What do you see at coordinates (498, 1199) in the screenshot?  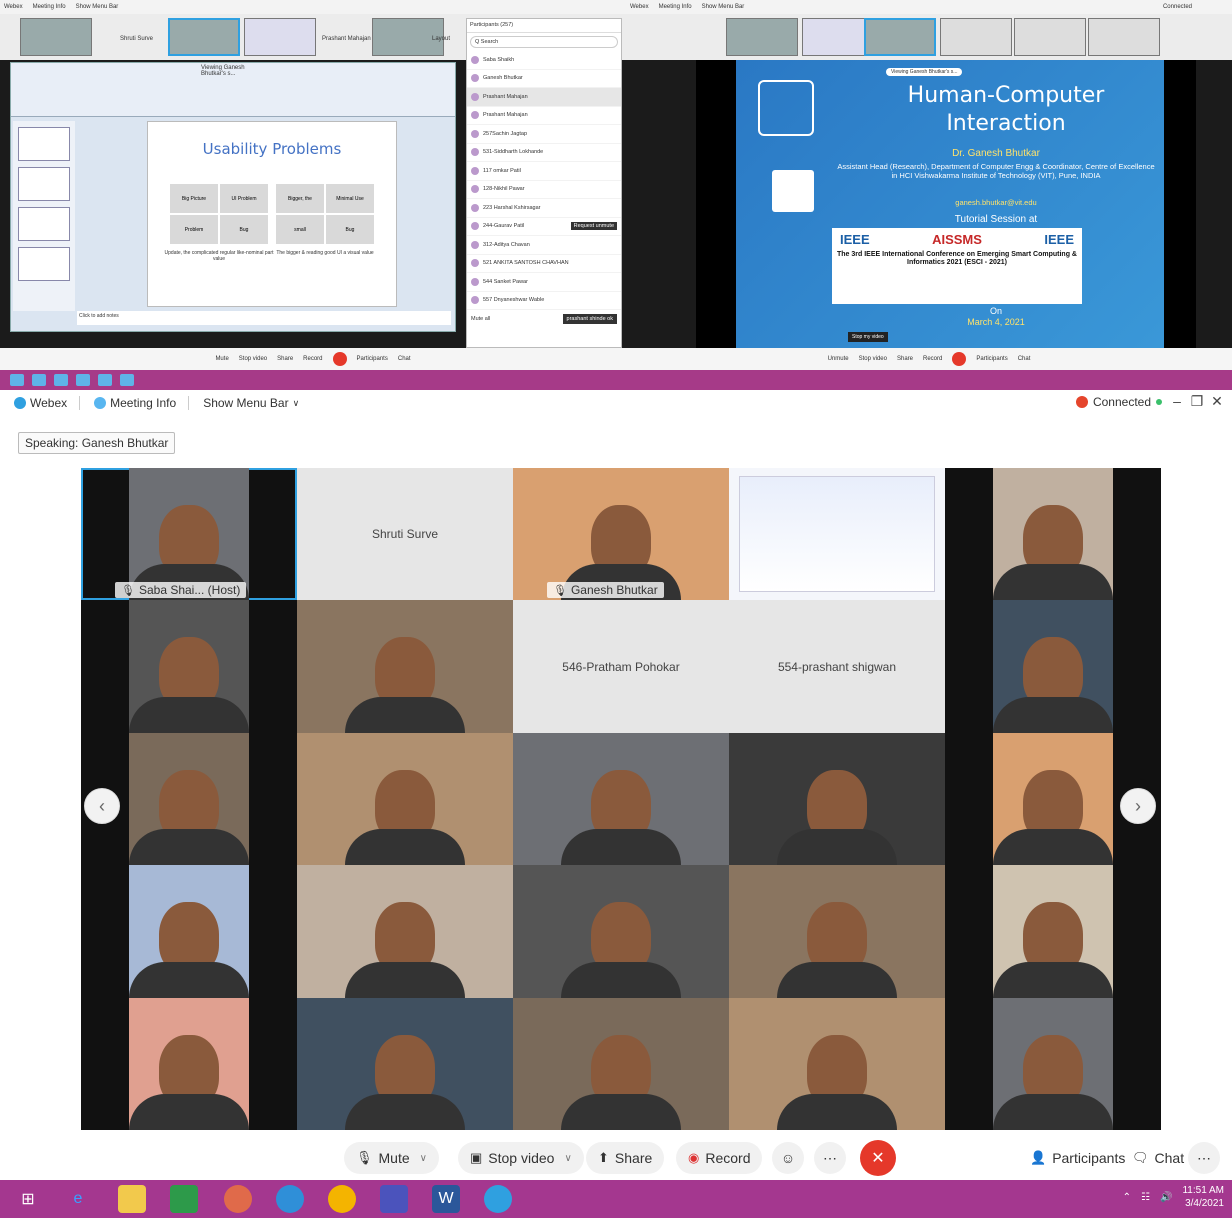 I see `webex-taskbar-icon` at bounding box center [498, 1199].